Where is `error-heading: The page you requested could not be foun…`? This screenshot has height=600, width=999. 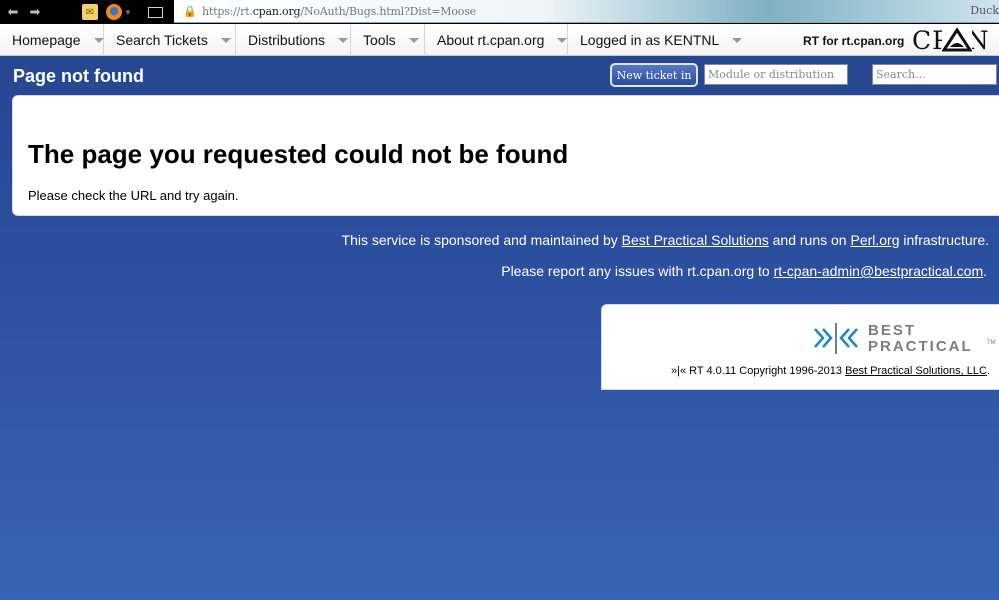
error-heading: The page you requested could not be foun… is located at coordinates (298, 154).